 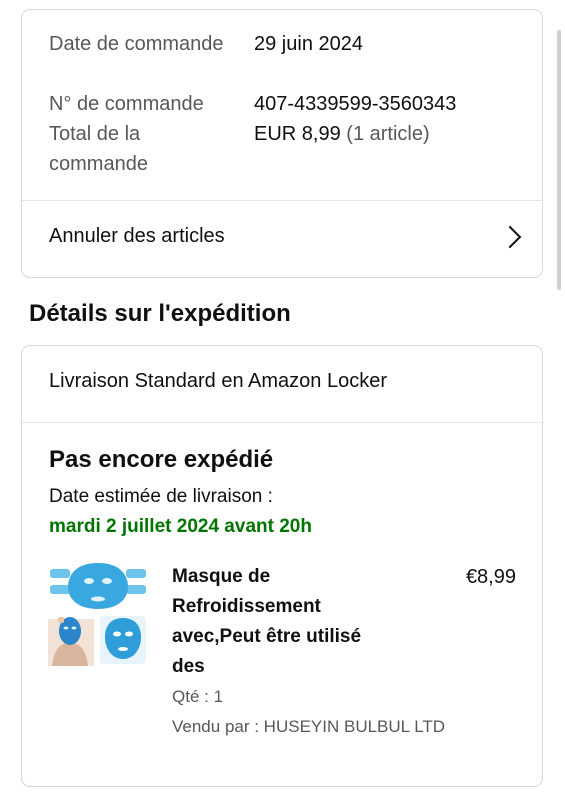 What do you see at coordinates (188, 666) in the screenshot?
I see `item-title-line: des` at bounding box center [188, 666].